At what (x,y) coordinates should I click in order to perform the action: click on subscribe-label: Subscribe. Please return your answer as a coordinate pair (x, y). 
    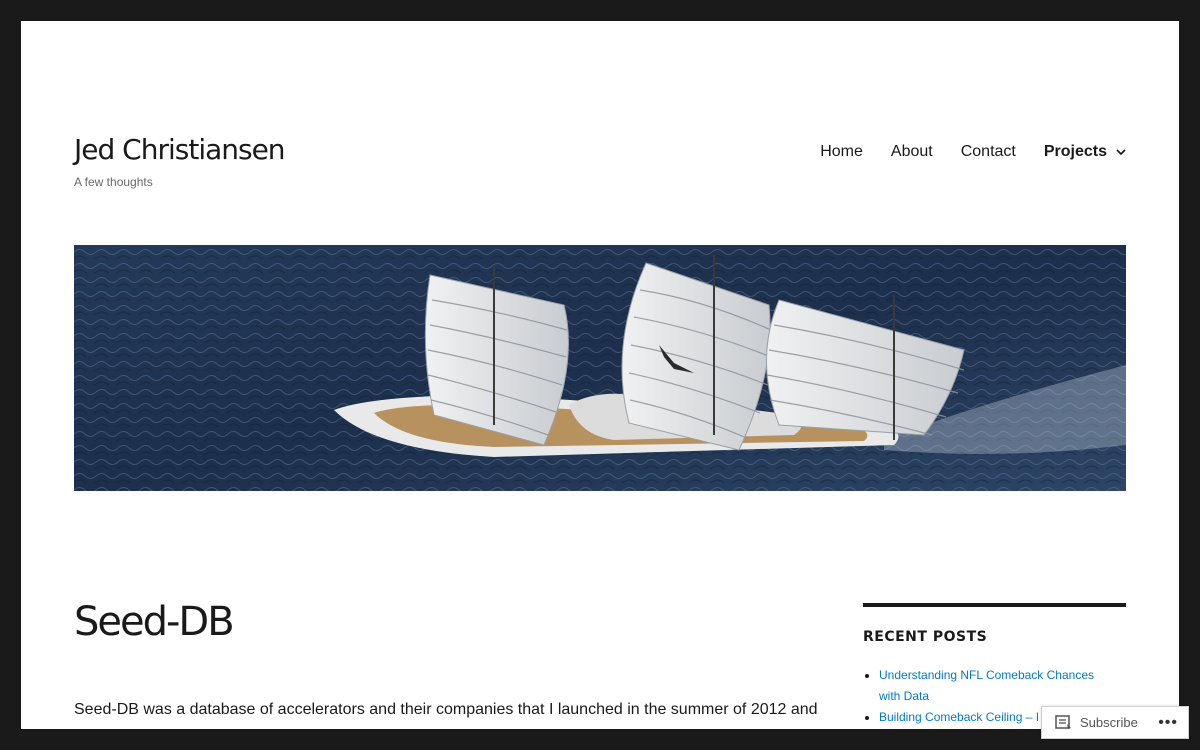
    Looking at the image, I should click on (1109, 722).